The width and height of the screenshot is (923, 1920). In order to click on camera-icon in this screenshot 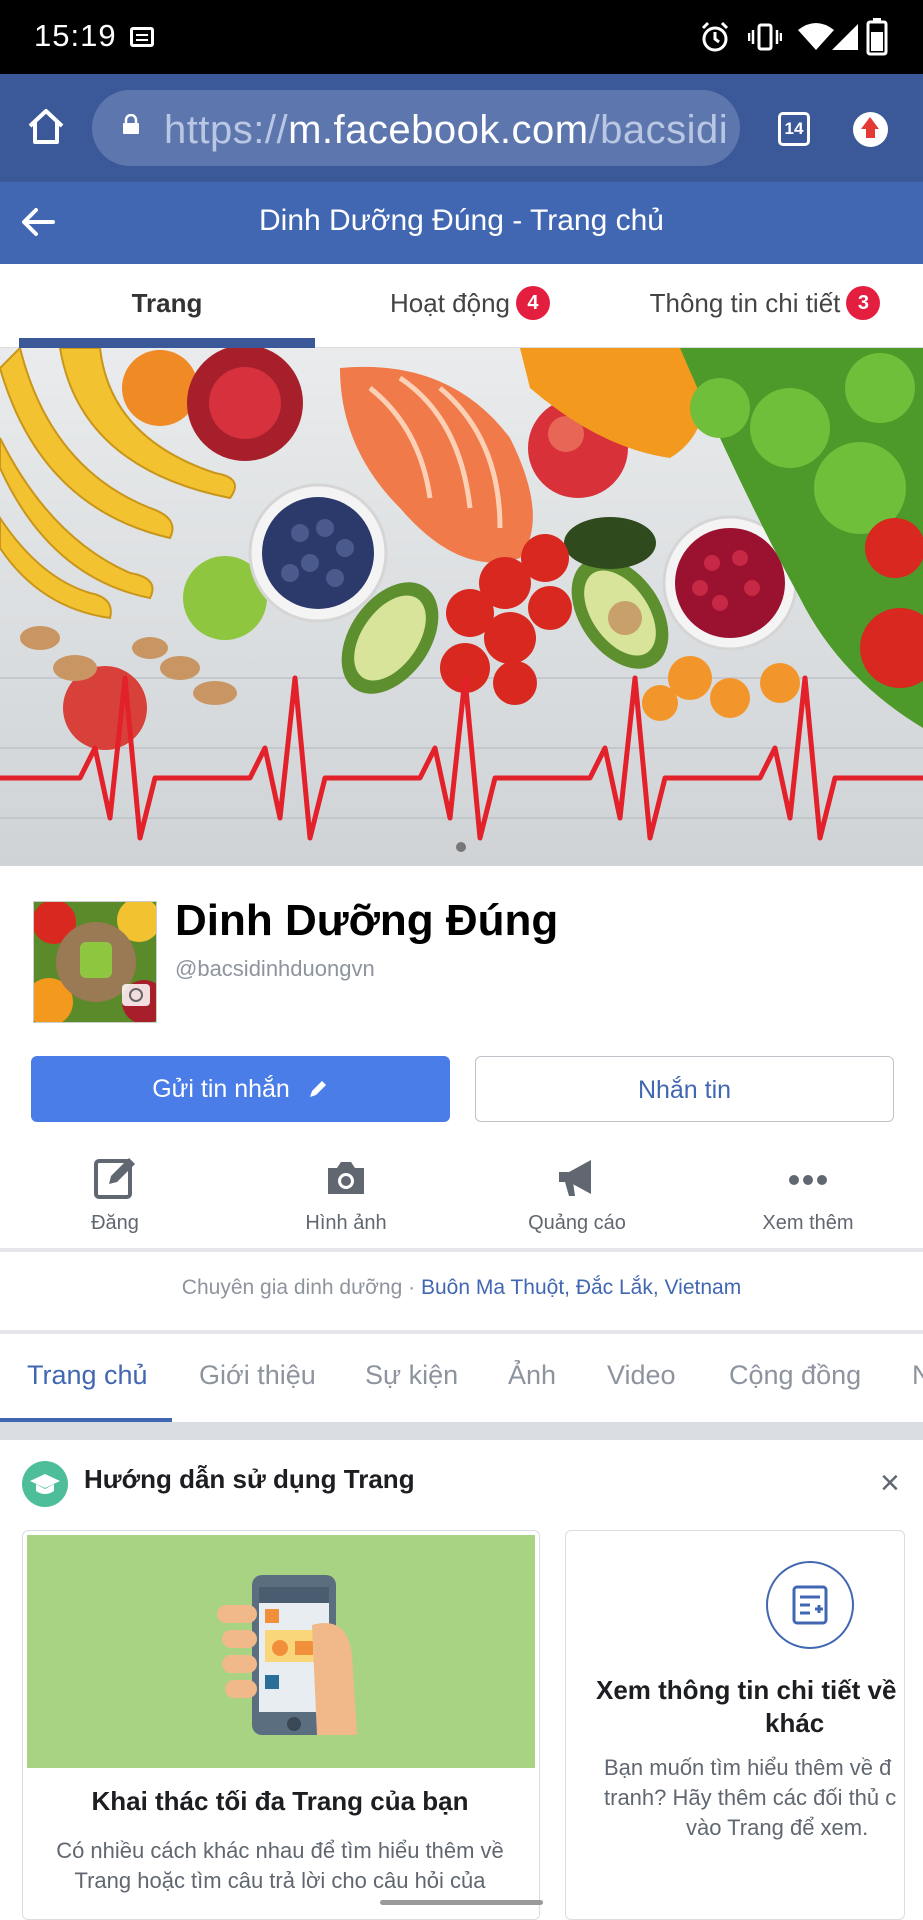, I will do `click(346, 1178)`.